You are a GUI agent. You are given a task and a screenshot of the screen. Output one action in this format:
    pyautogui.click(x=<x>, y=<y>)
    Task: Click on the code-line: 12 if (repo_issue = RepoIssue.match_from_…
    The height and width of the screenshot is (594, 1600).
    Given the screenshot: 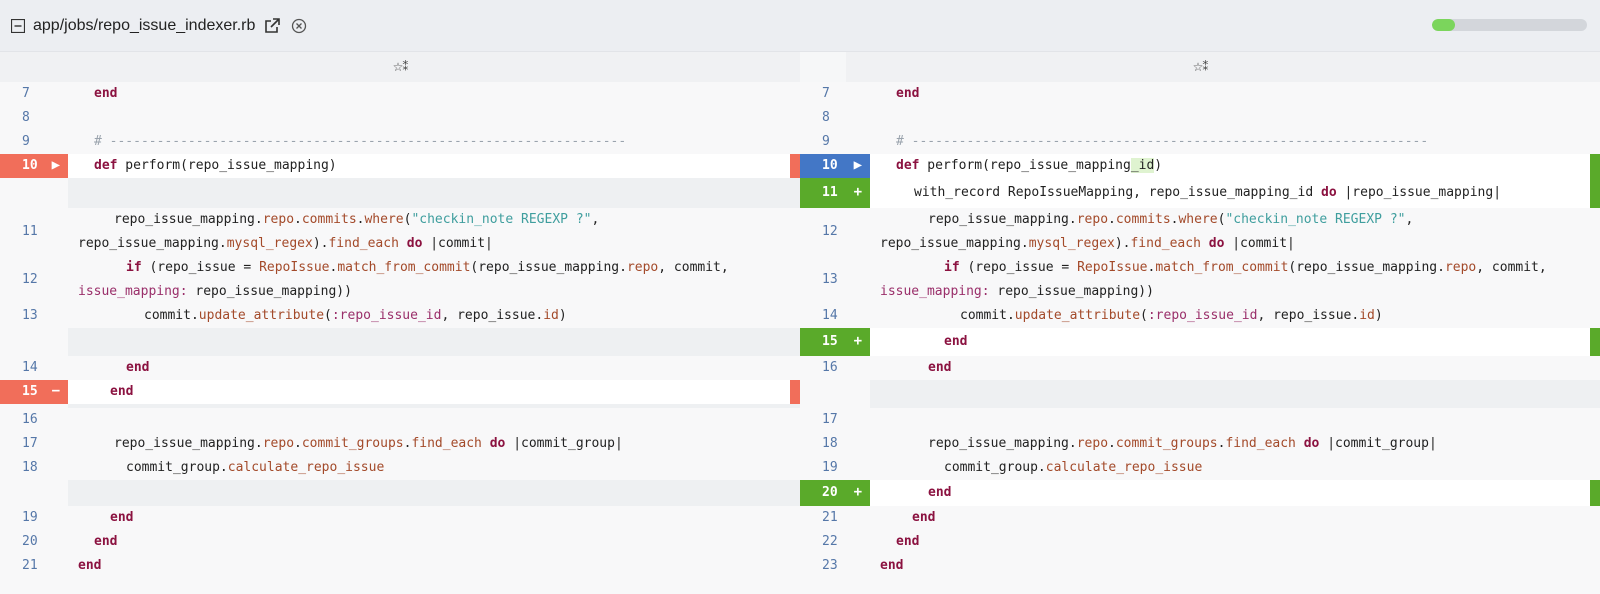 What is the action you would take?
    pyautogui.click(x=400, y=280)
    